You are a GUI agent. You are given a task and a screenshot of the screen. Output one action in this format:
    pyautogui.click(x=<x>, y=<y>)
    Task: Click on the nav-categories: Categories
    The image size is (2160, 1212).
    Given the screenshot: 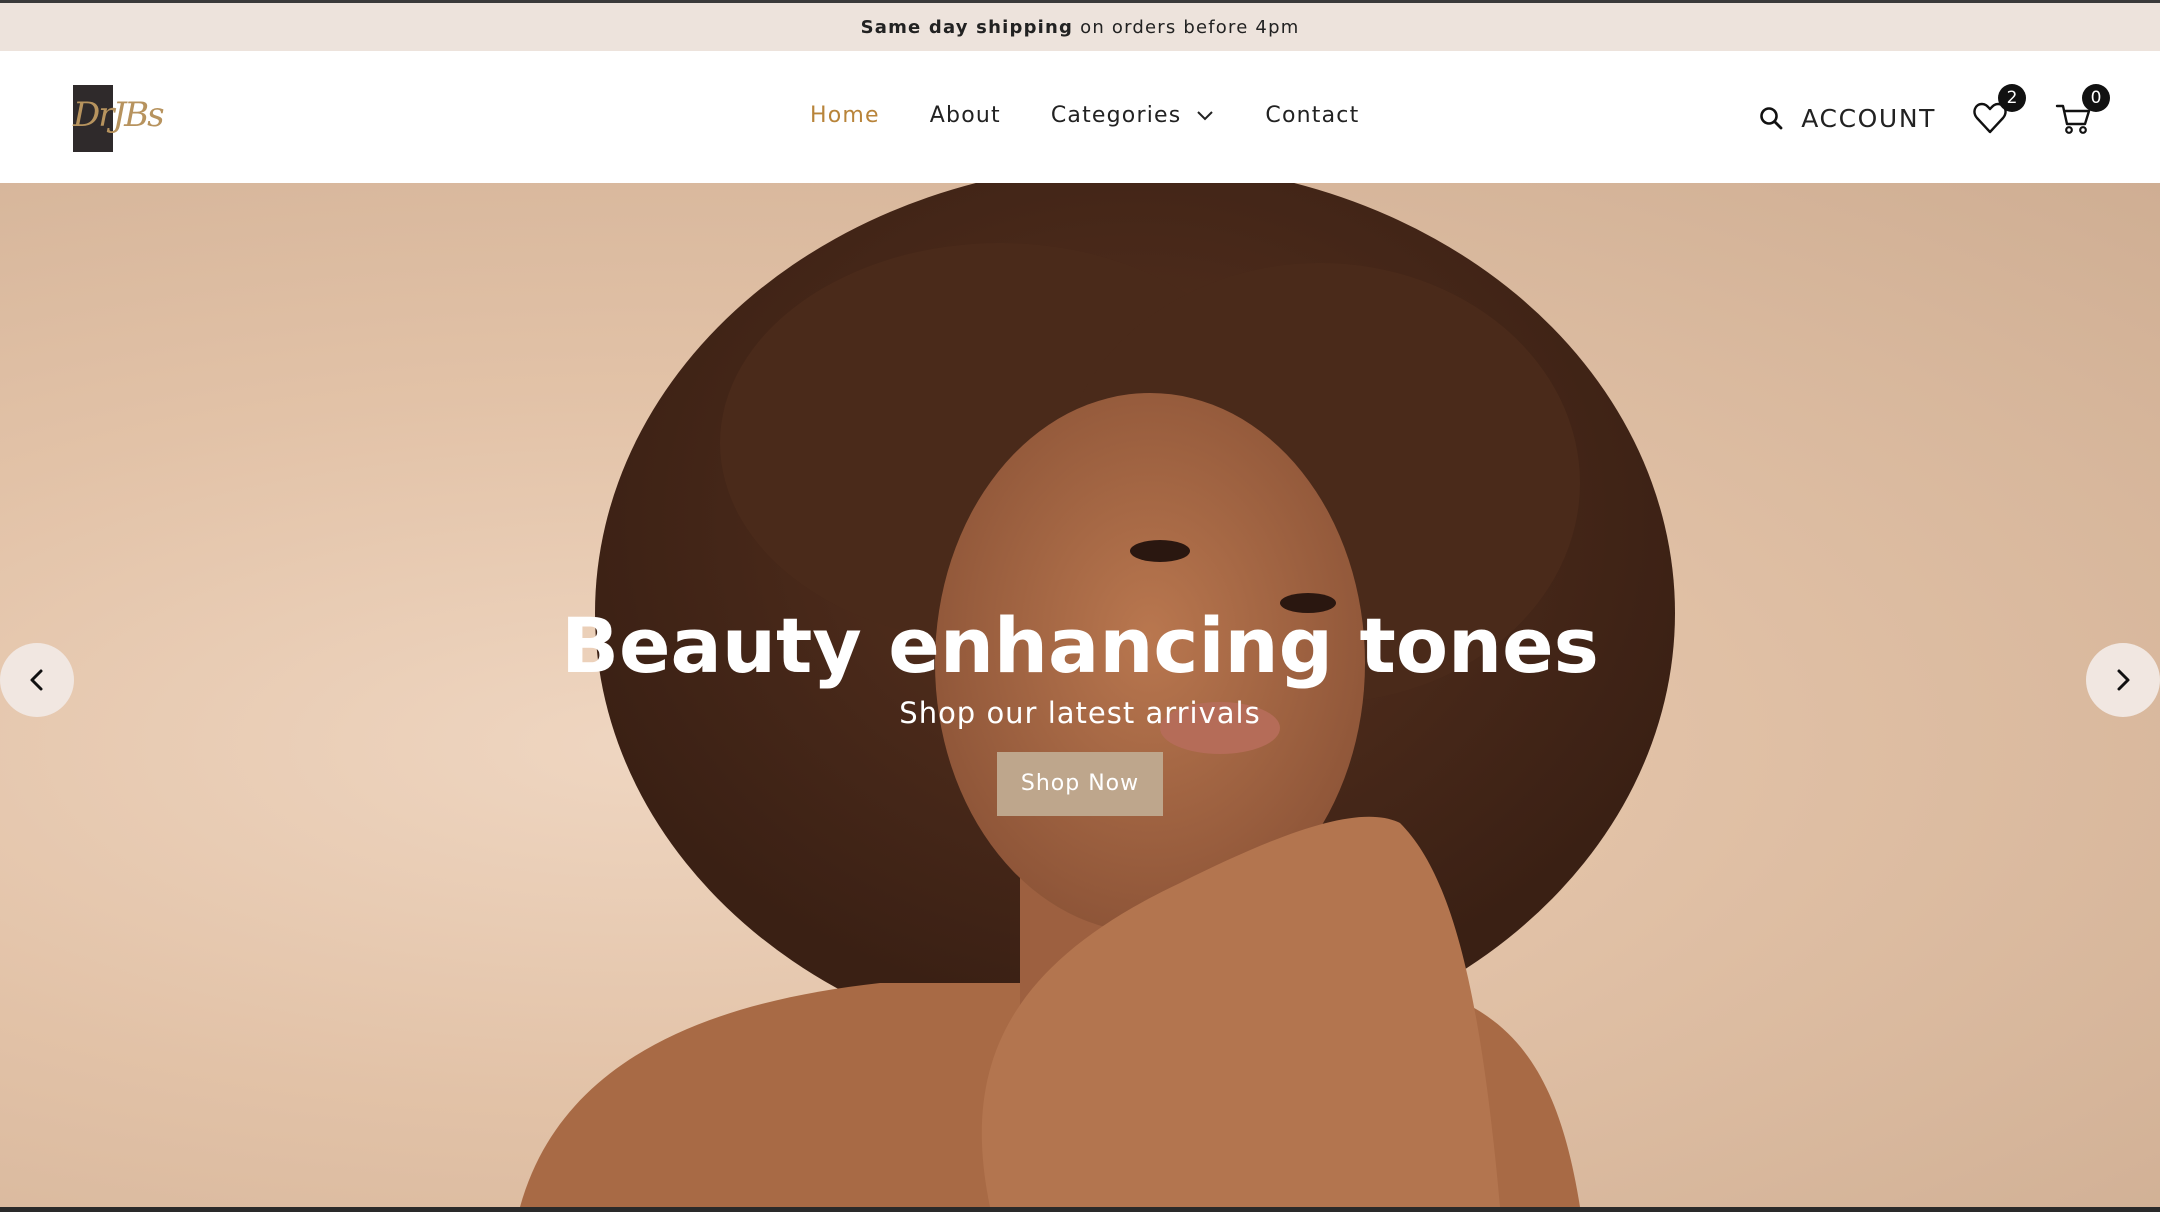 What is the action you would take?
    pyautogui.click(x=1133, y=115)
    